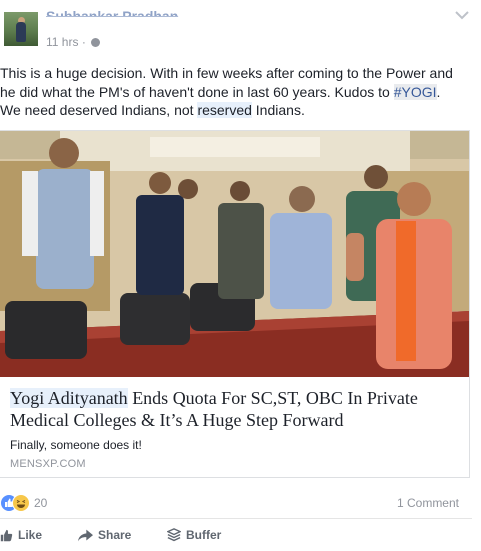 Image resolution: width=481 pixels, height=551 pixels. Describe the element at coordinates (428, 503) in the screenshot. I see `comments-count: 1 Comment` at that location.